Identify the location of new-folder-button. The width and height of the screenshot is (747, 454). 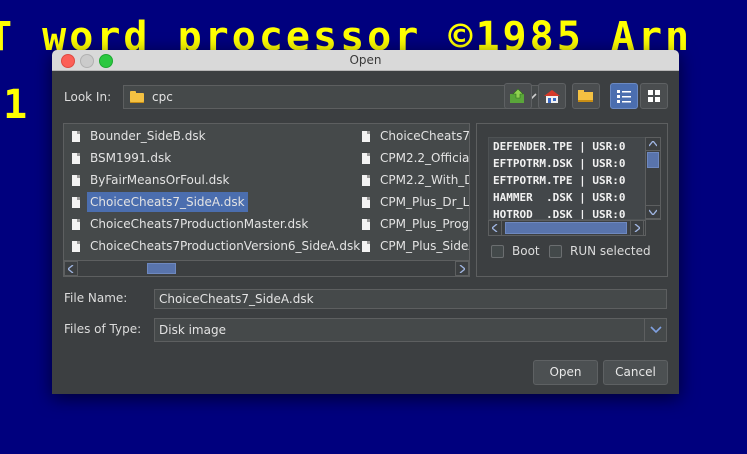
(586, 96).